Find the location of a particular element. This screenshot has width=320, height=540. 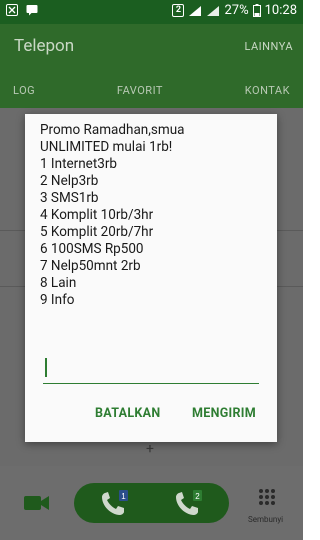

dialog-message-line: 1 Internet3rb is located at coordinates (78, 164).